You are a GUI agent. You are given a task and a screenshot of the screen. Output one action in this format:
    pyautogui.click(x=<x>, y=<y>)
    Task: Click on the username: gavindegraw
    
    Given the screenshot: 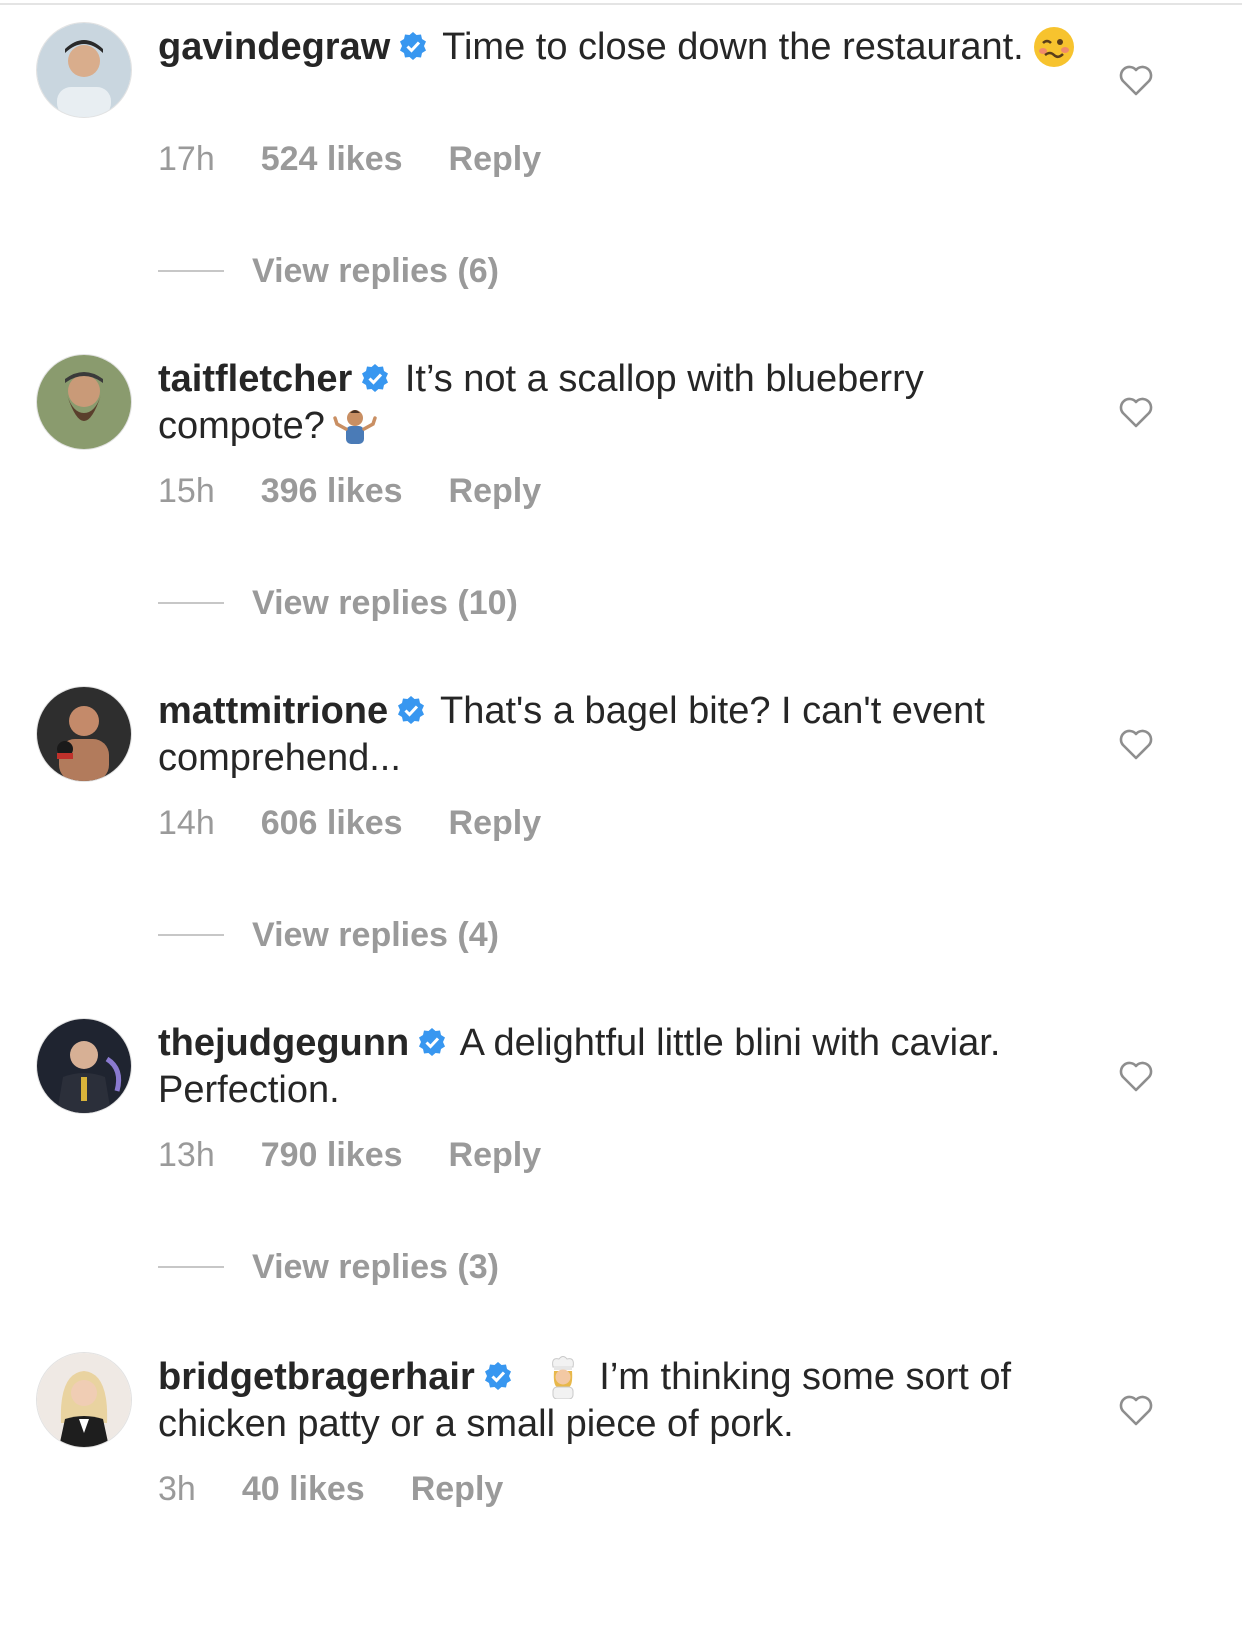 What is the action you would take?
    pyautogui.click(x=274, y=47)
    